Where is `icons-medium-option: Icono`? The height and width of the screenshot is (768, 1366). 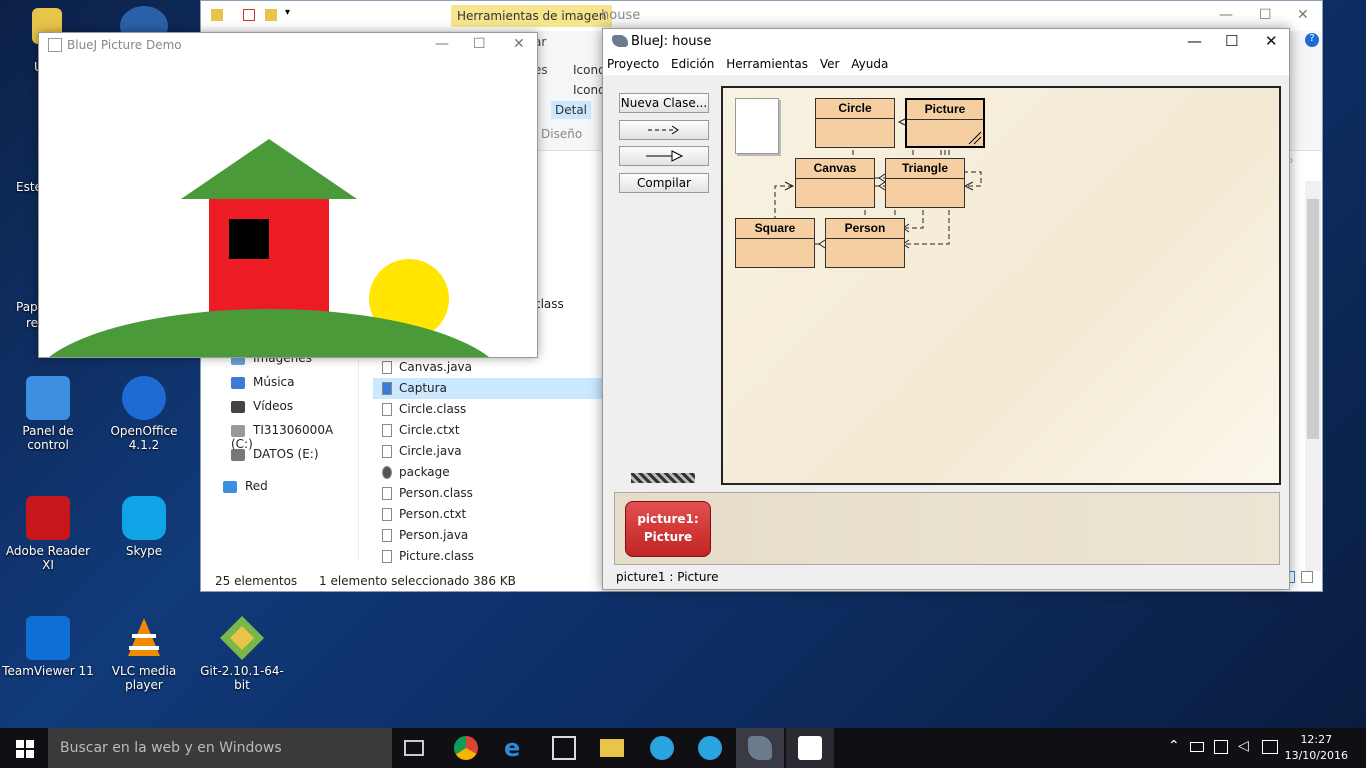 icons-medium-option: Icono is located at coordinates (589, 70).